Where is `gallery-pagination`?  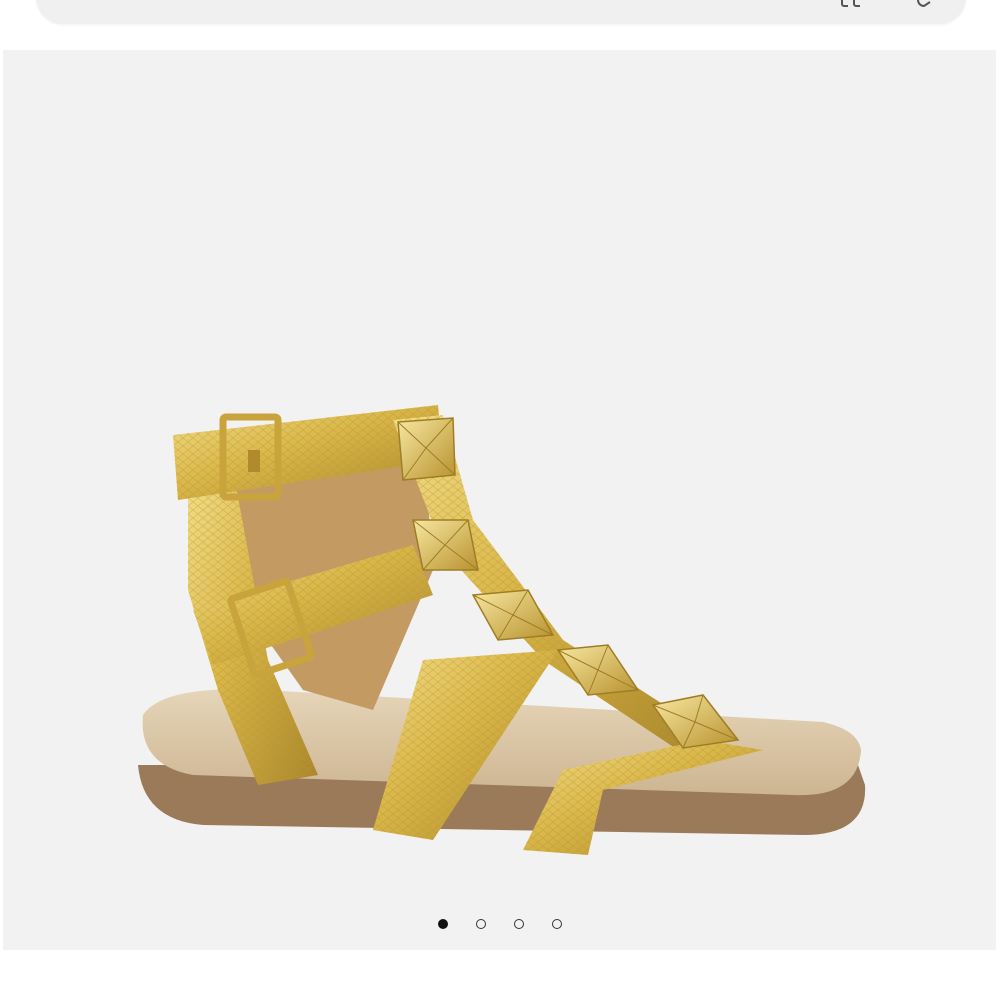
gallery-pagination is located at coordinates (499, 924).